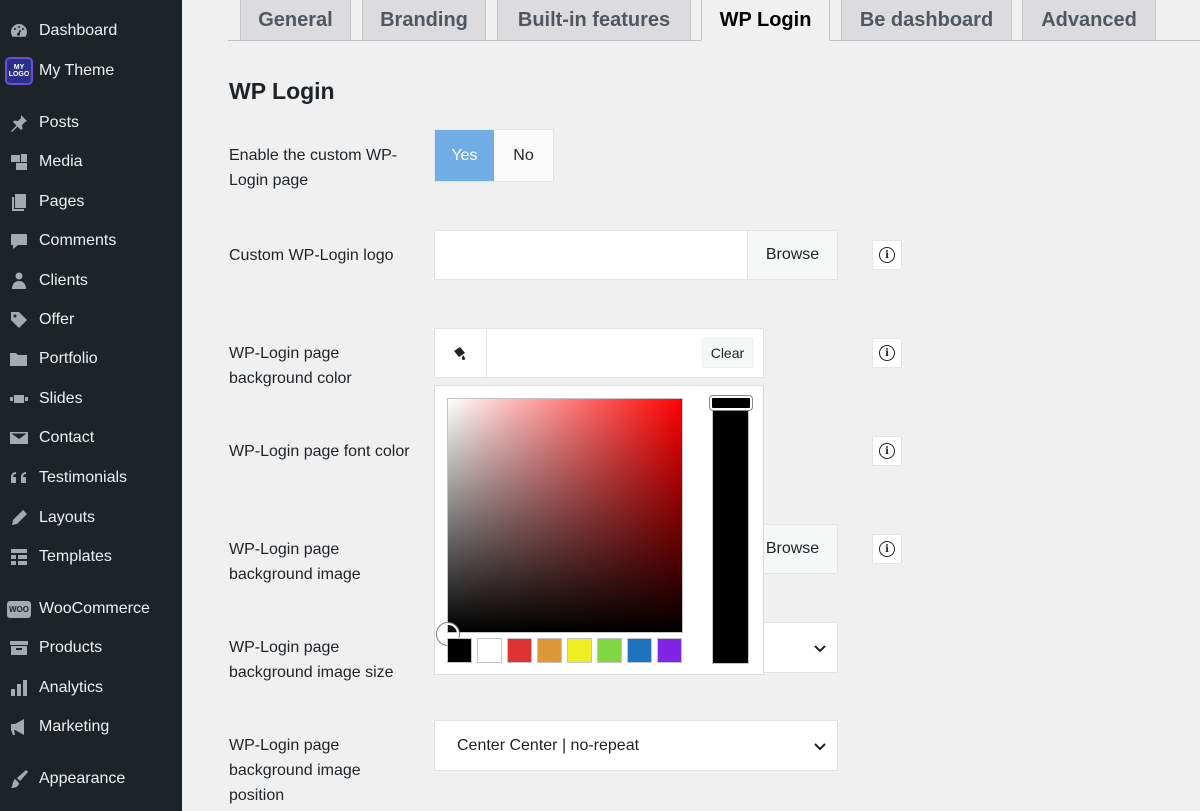 Image resolution: width=1200 pixels, height=811 pixels. I want to click on sidebar-item-testimonials: Testimonials, so click(91, 478).